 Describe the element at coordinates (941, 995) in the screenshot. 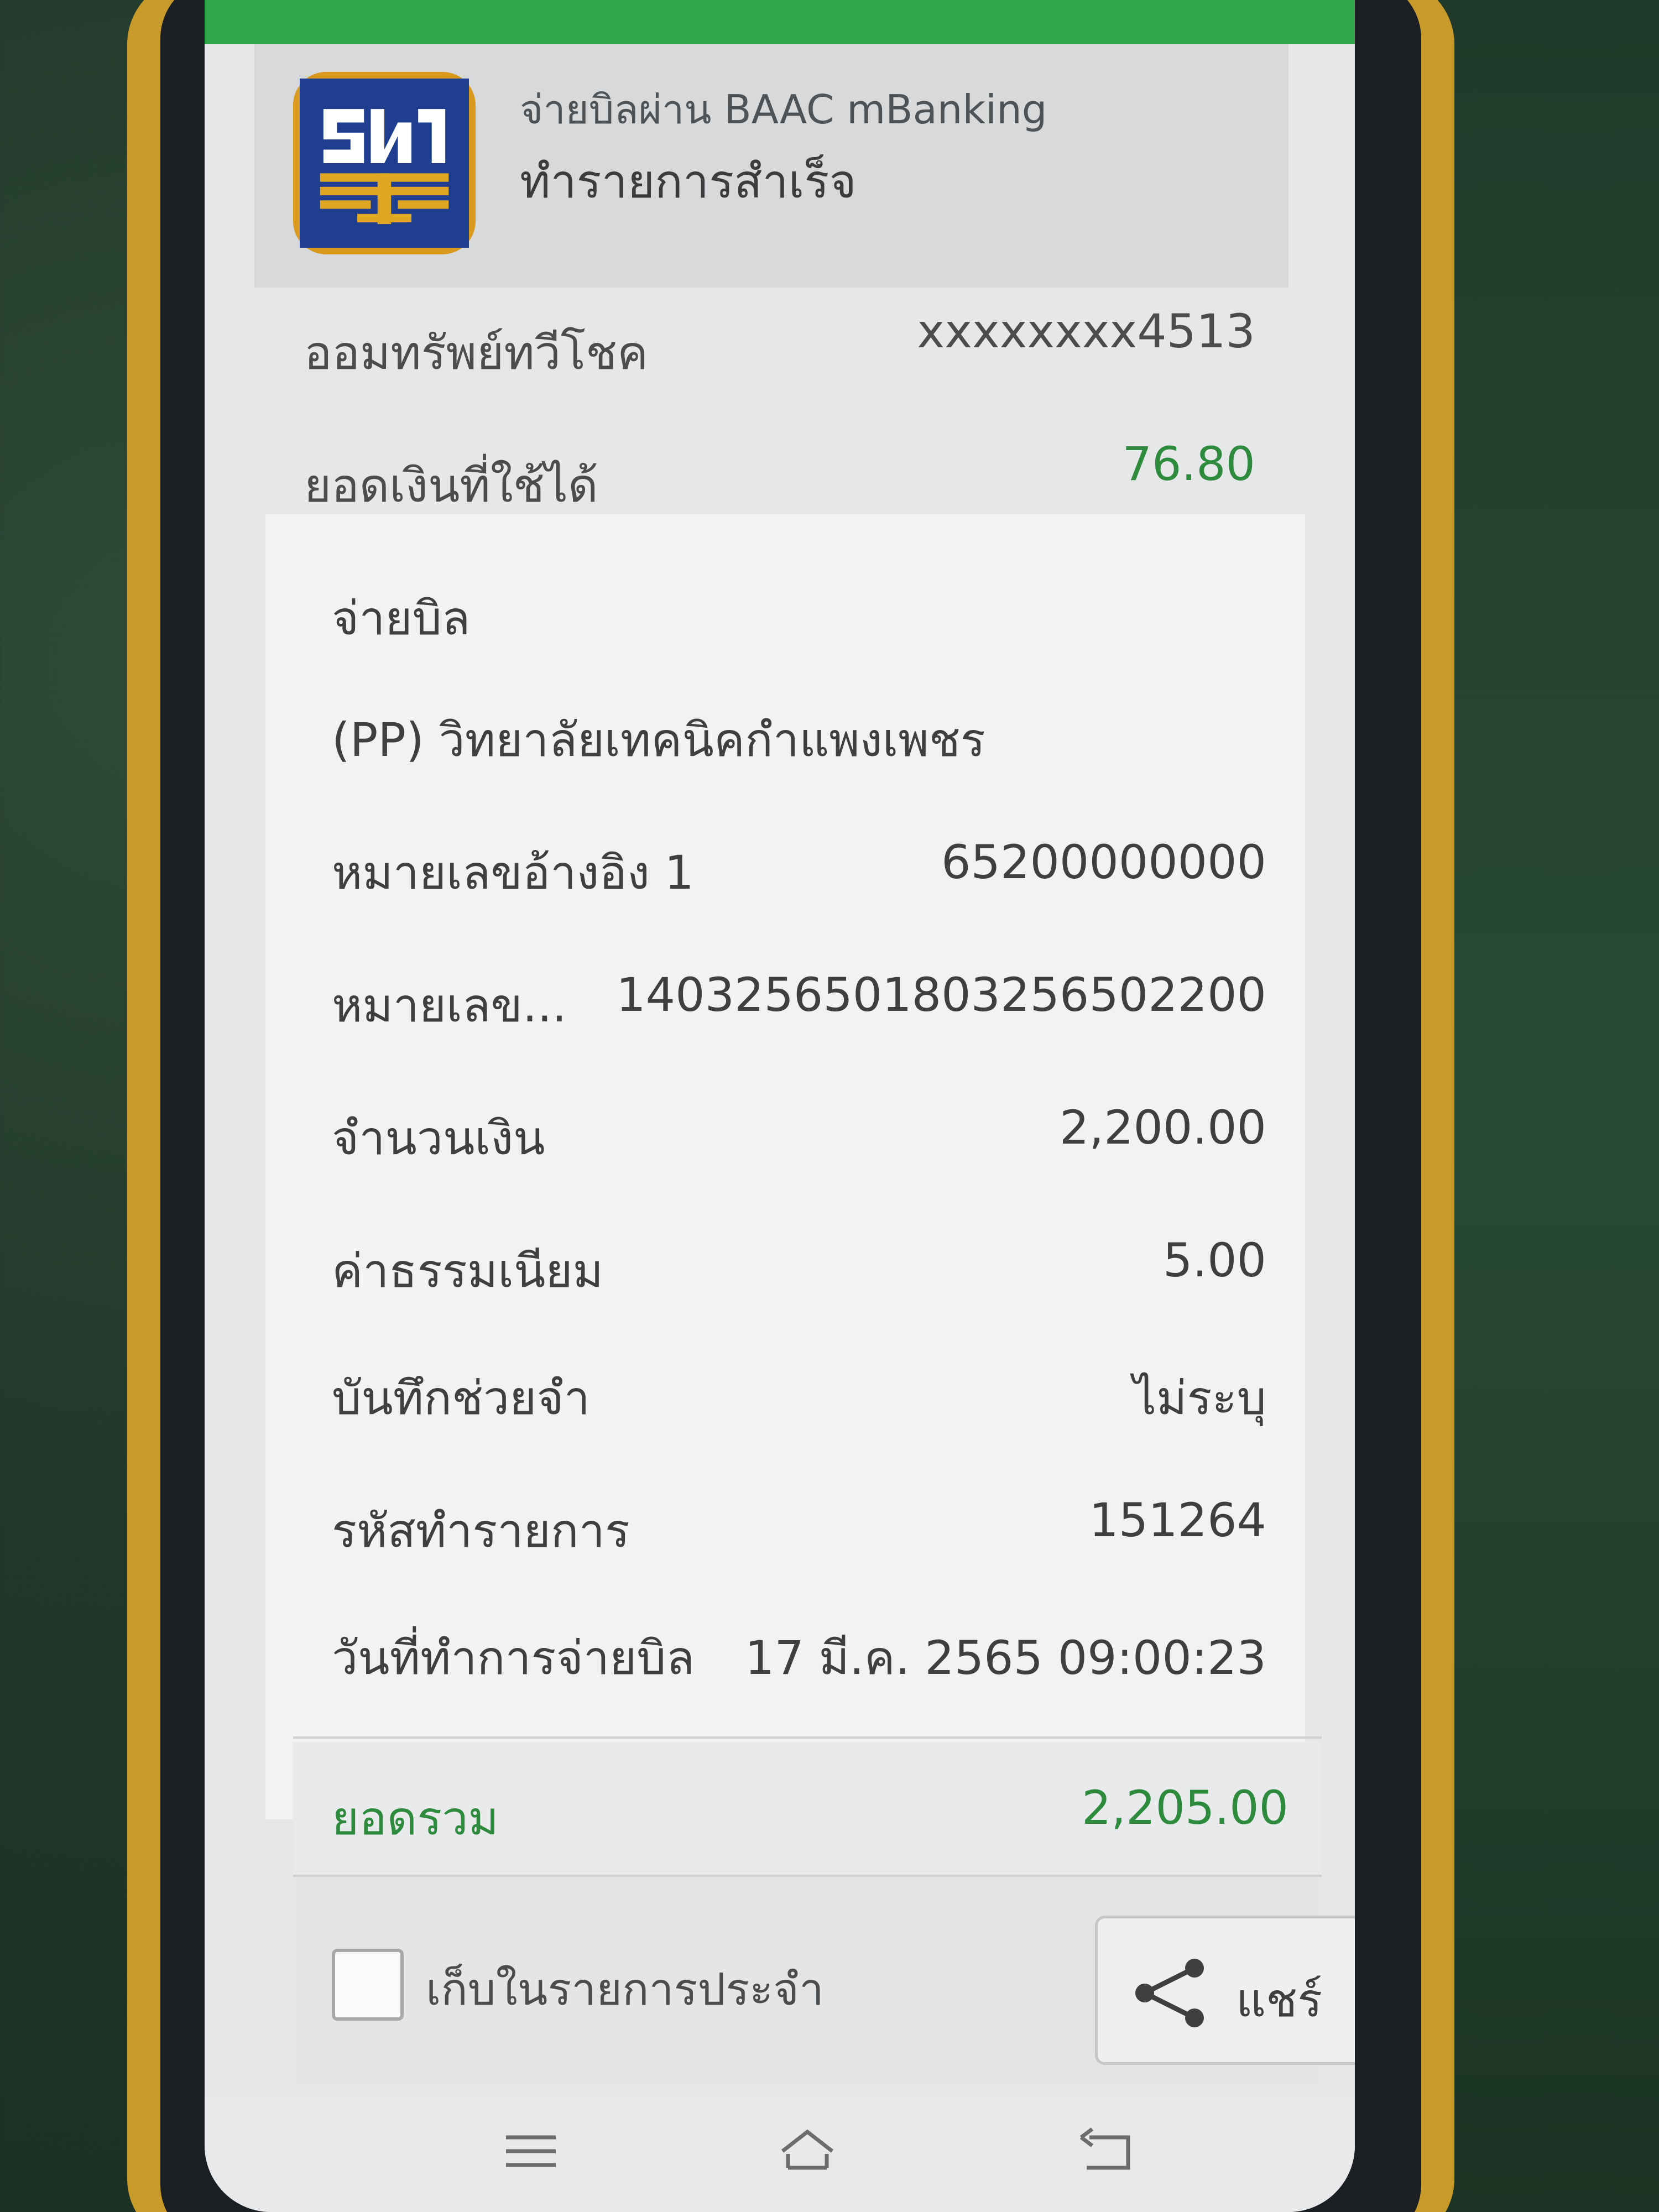

I see `detail-value: 140325650180325650220​0` at that location.